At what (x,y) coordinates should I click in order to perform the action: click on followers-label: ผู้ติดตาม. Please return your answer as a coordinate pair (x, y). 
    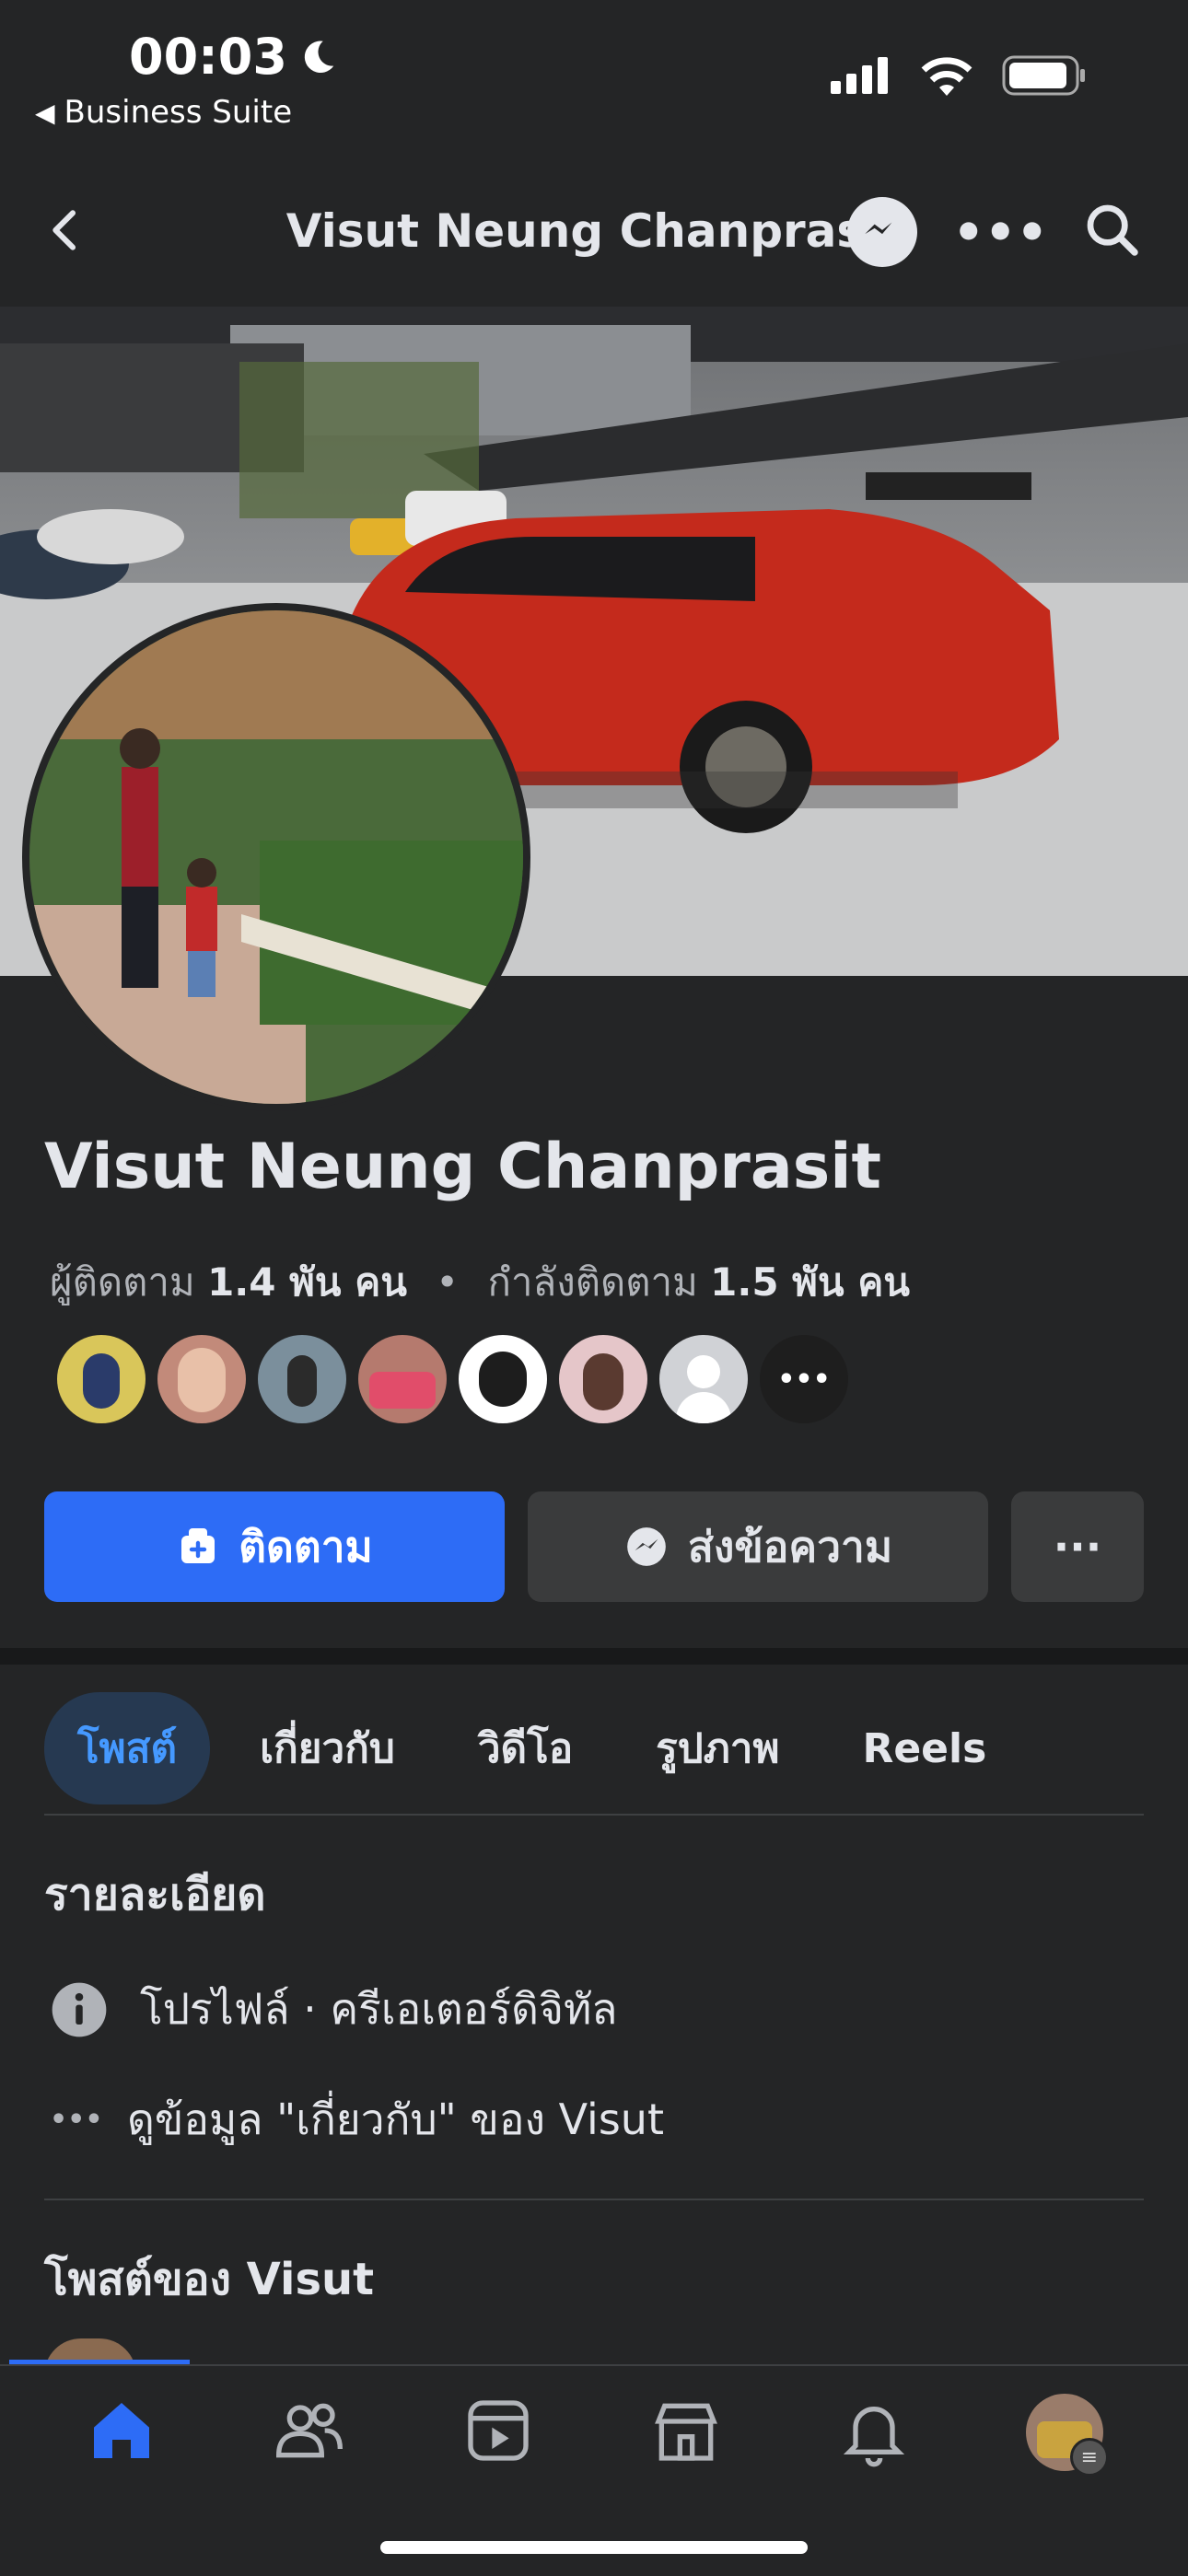
    Looking at the image, I should click on (122, 1282).